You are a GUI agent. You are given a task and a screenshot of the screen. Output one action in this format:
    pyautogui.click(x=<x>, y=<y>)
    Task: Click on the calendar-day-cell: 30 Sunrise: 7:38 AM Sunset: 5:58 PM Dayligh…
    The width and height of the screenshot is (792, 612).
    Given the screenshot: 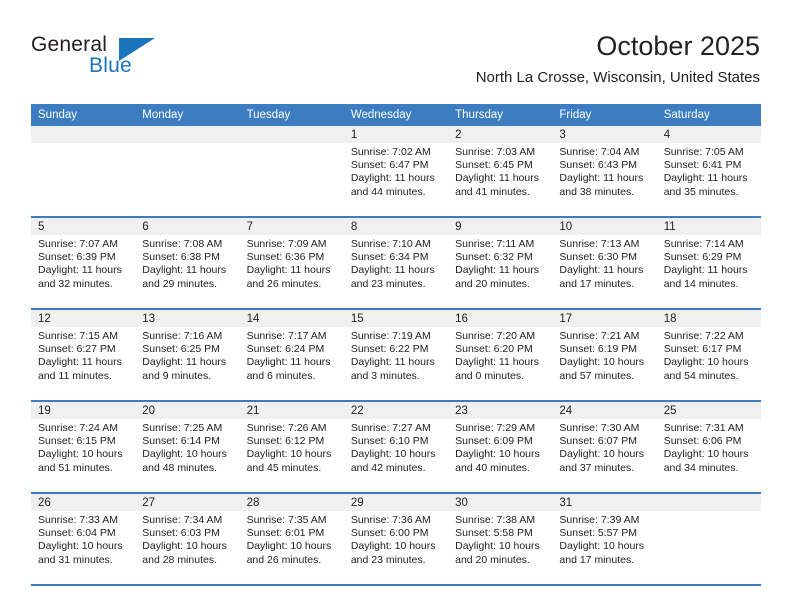 What is the action you would take?
    pyautogui.click(x=500, y=539)
    